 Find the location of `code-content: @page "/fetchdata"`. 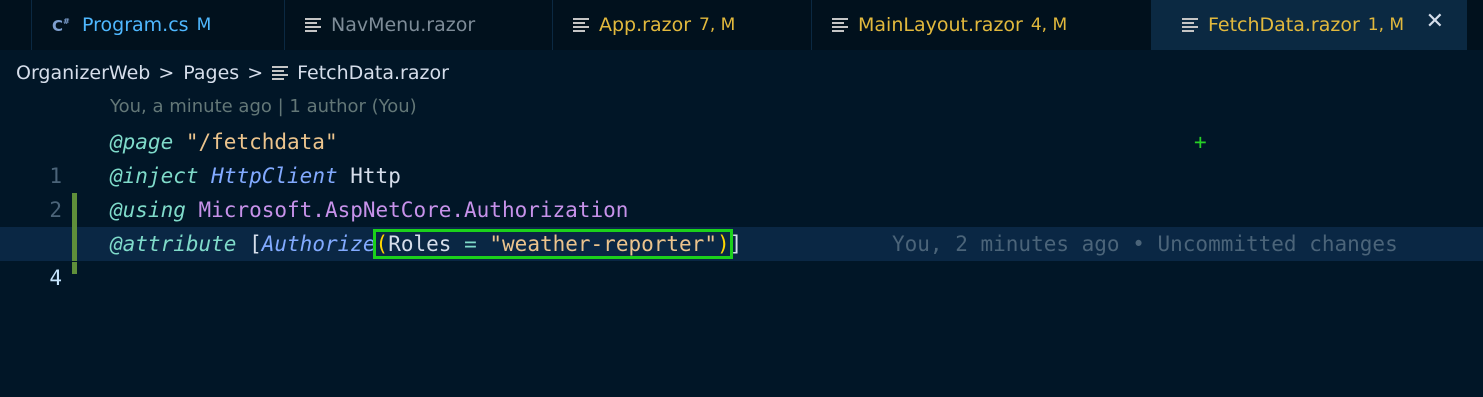

code-content: @page "/fetchdata" is located at coordinates (224, 142).